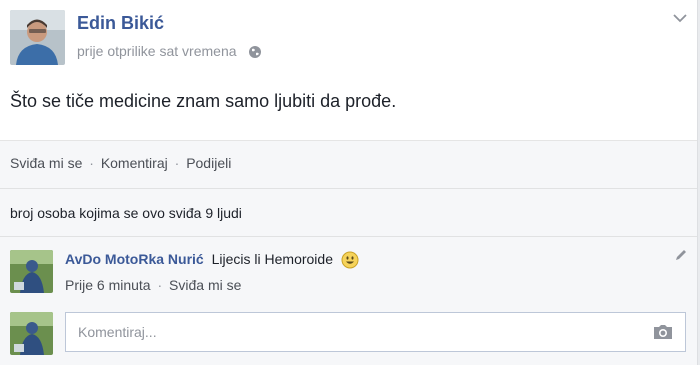 This screenshot has height=365, width=700. What do you see at coordinates (272, 259) in the screenshot?
I see `comment-text: Lijecis li Hemoroide` at bounding box center [272, 259].